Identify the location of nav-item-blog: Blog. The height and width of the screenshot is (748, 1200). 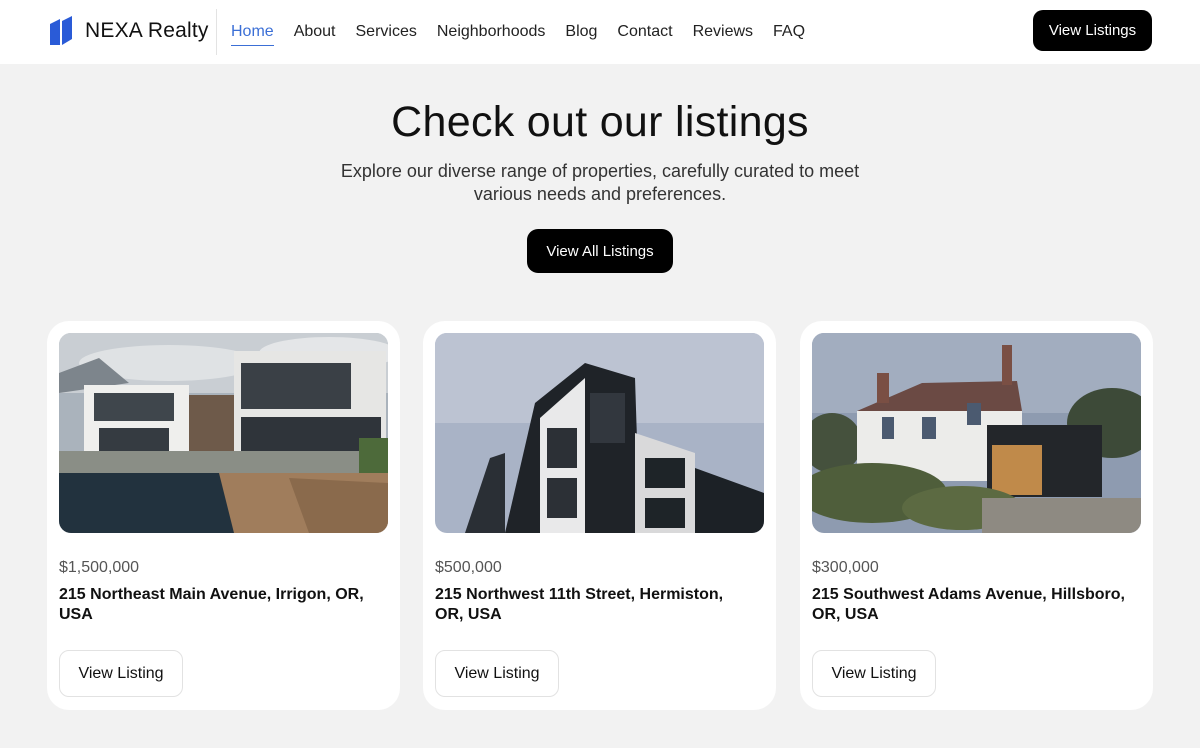
(581, 32).